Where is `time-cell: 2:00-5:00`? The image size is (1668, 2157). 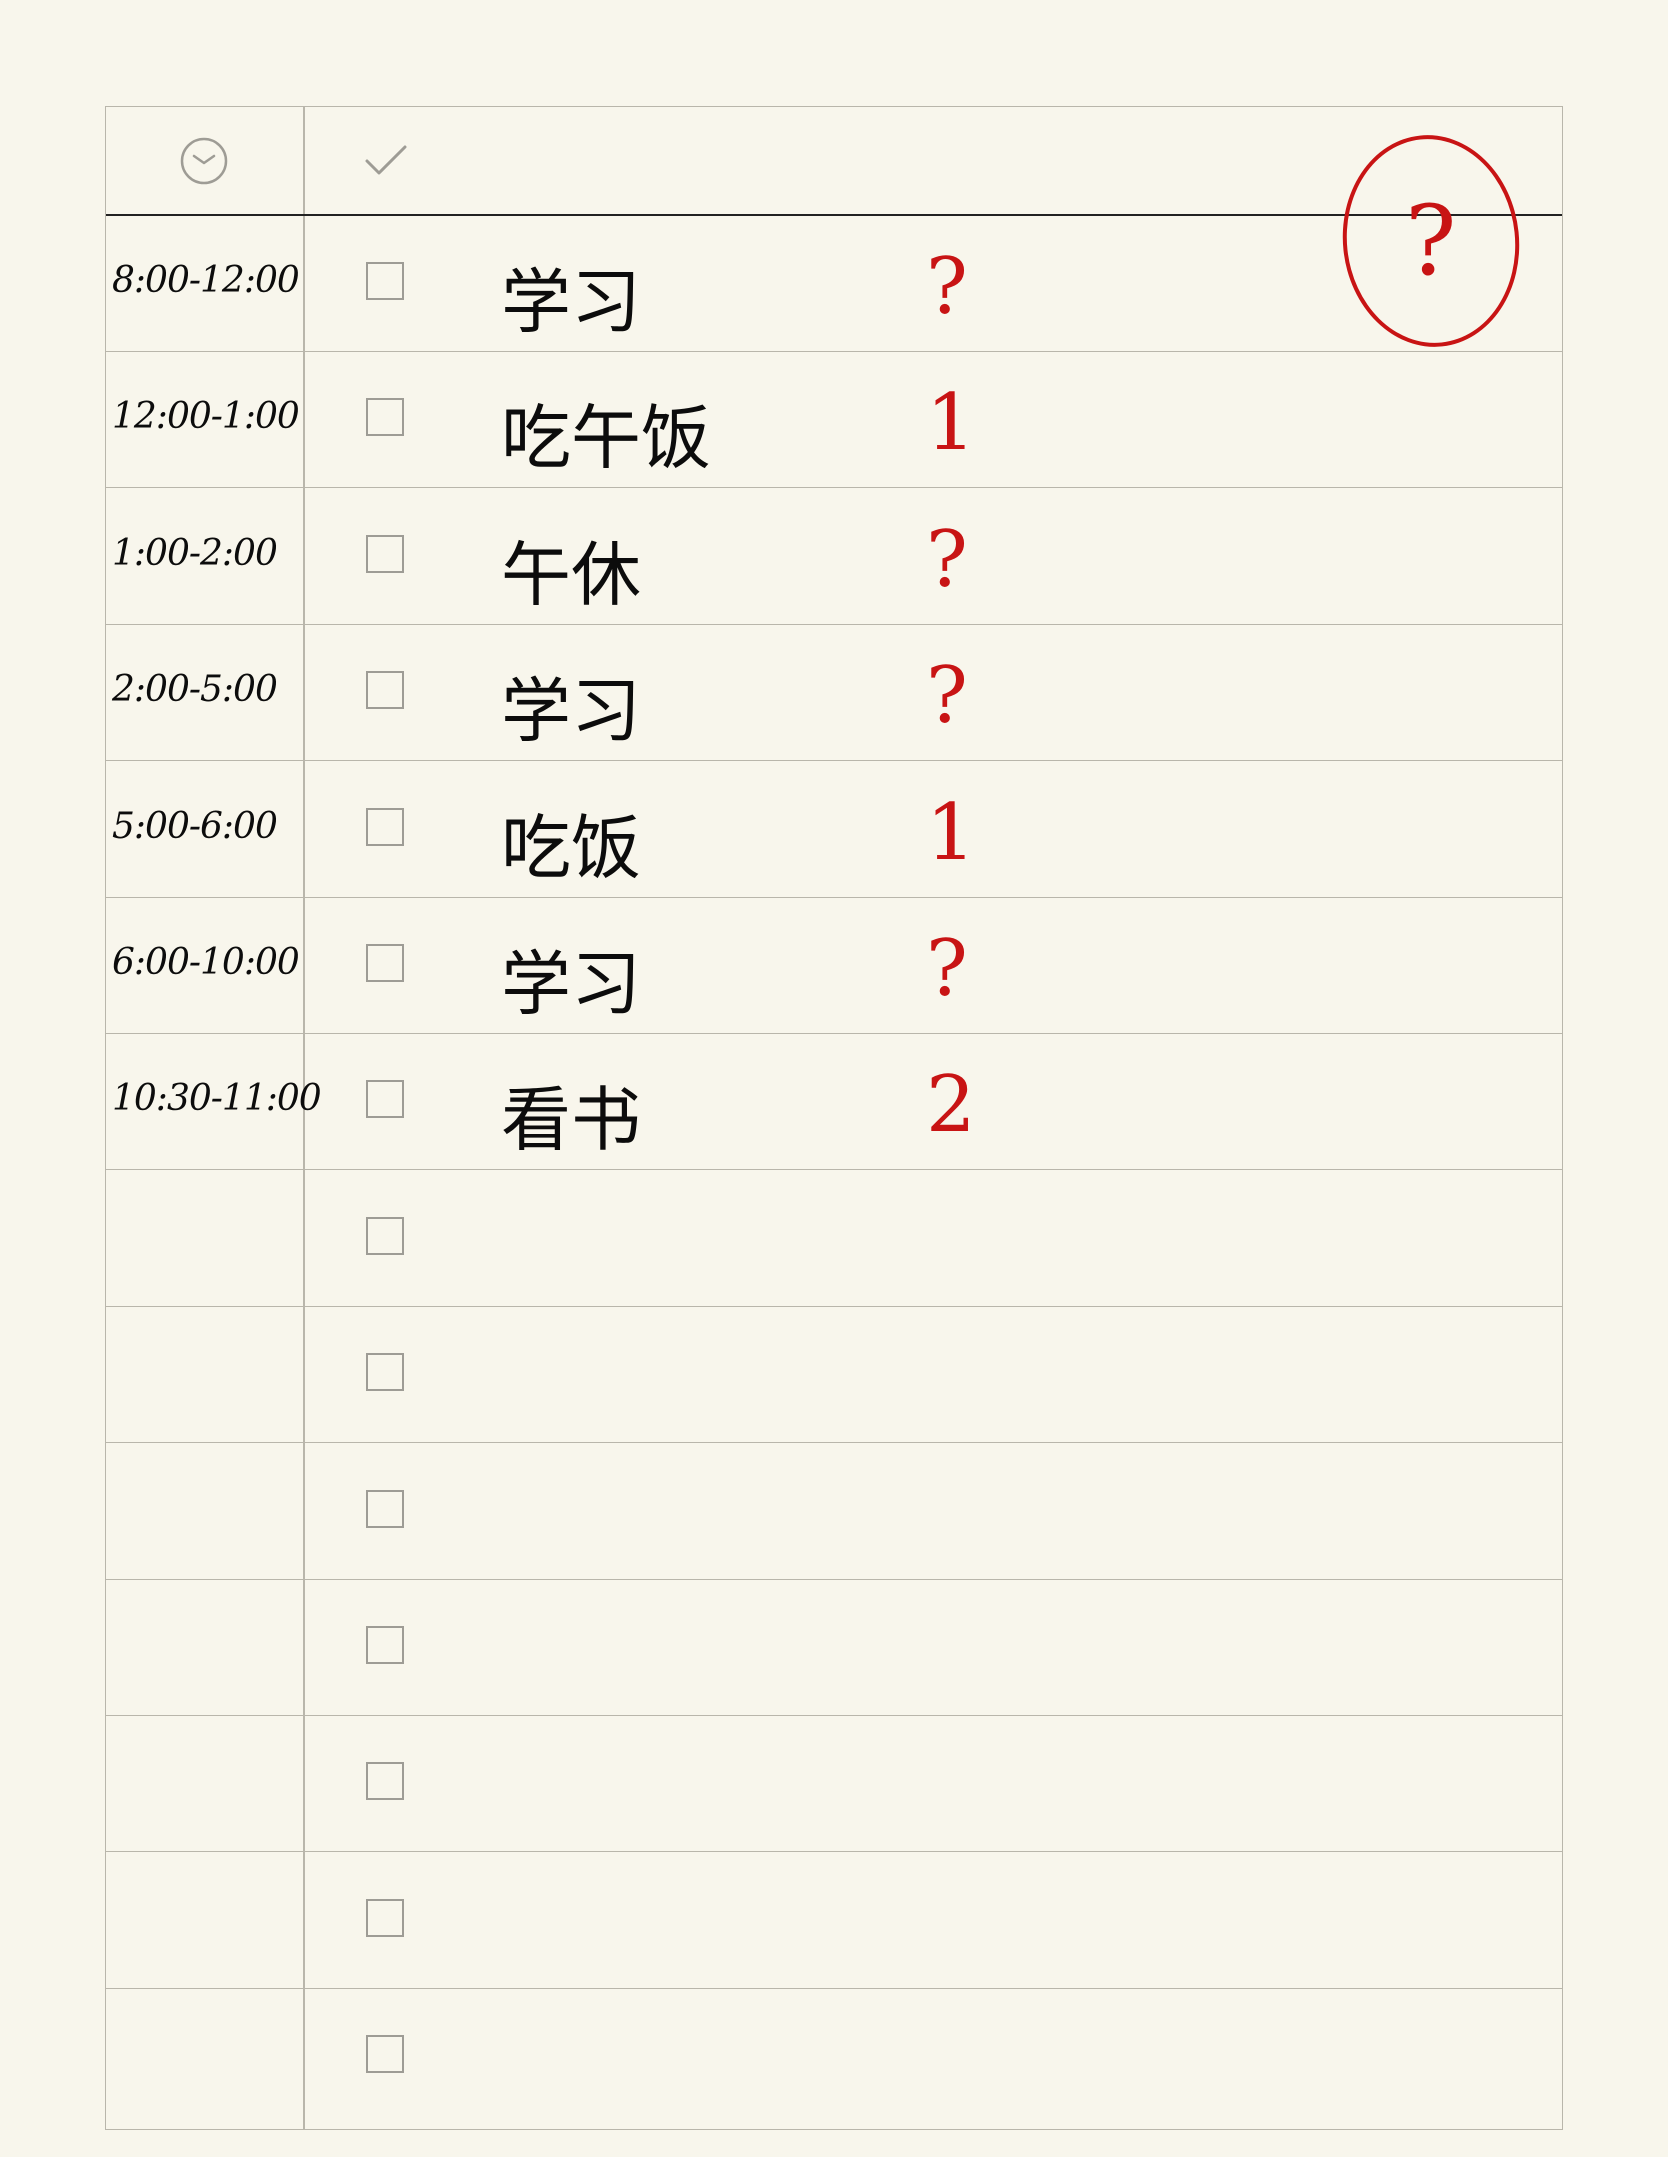 time-cell: 2:00-5:00 is located at coordinates (195, 690).